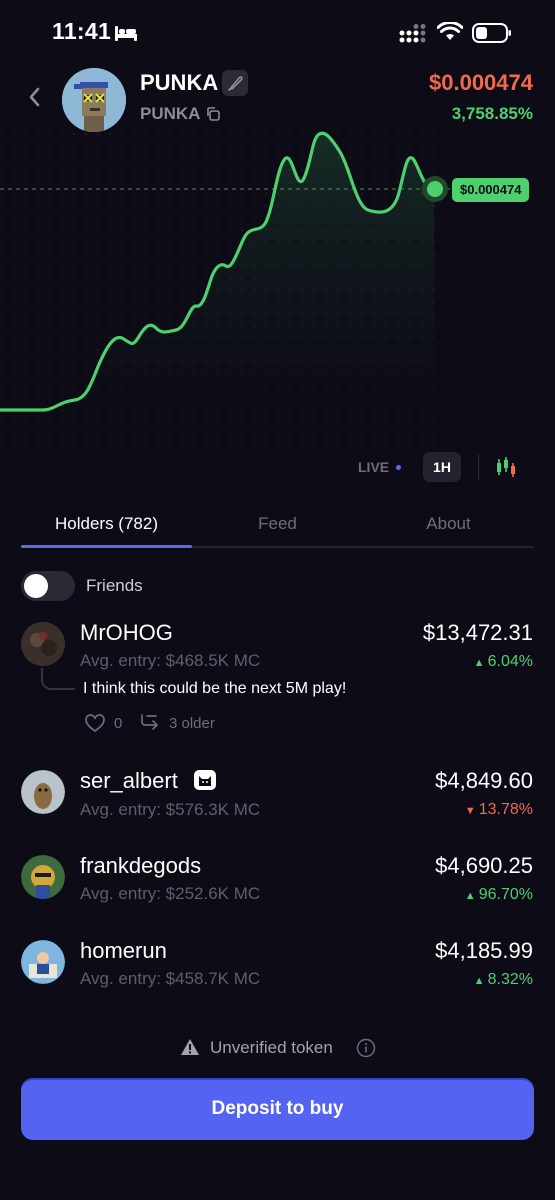  I want to click on feather-icon, so click(235, 83).